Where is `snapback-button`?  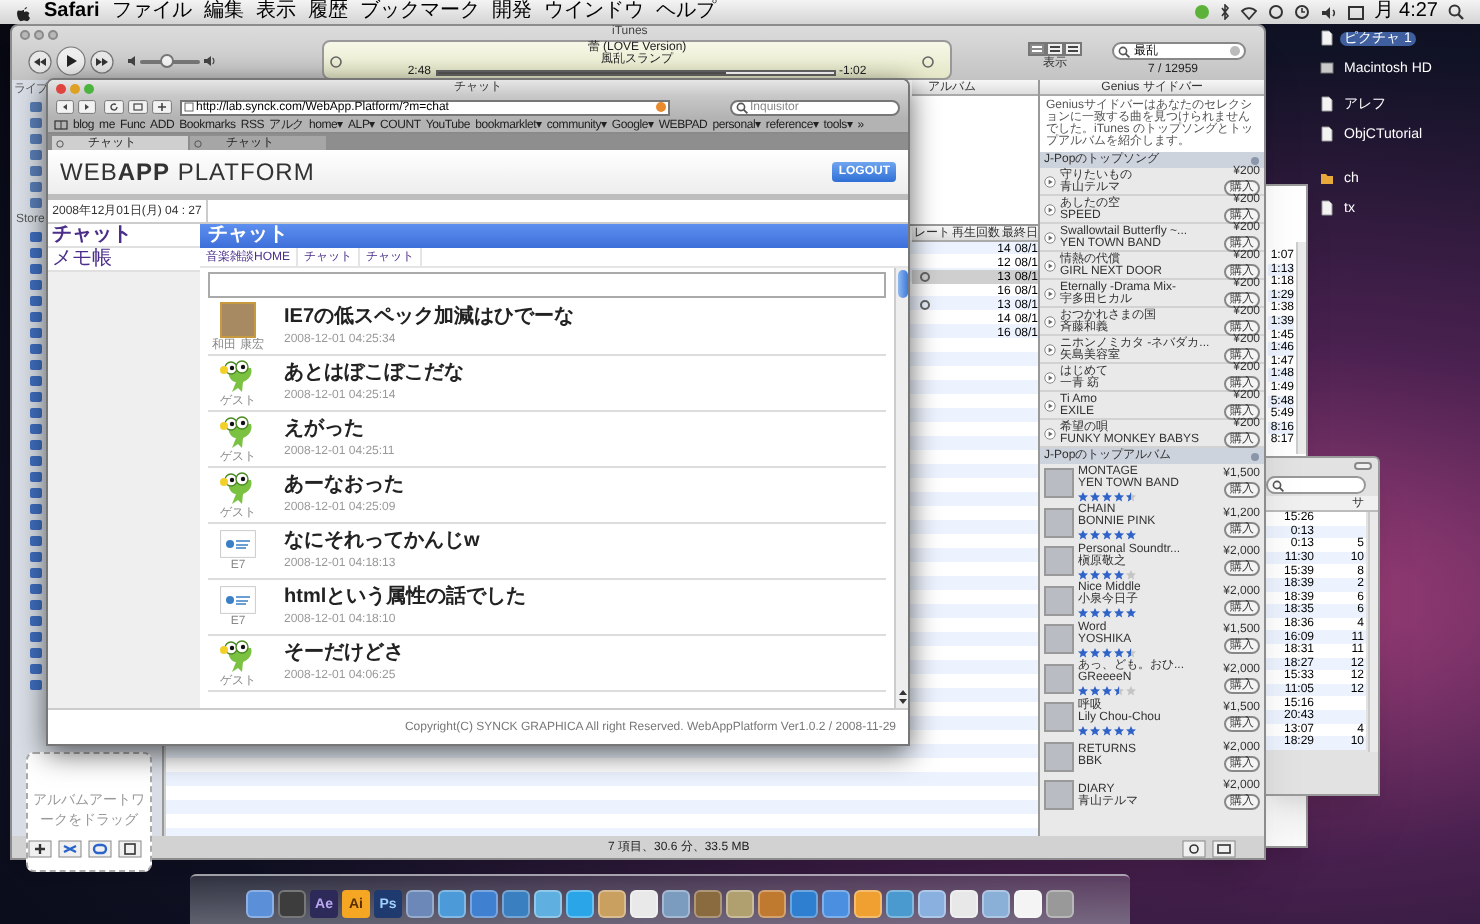
snapback-button is located at coordinates (138, 107).